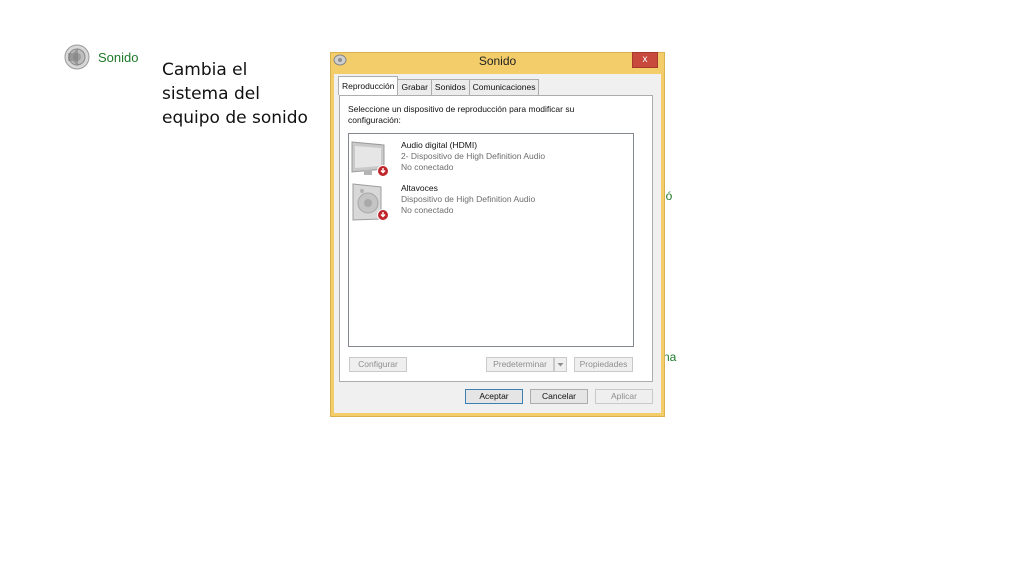 Image resolution: width=1024 pixels, height=576 pixels. Describe the element at coordinates (439, 145) in the screenshot. I see `device-name: Audio digital (HDMI)` at that location.